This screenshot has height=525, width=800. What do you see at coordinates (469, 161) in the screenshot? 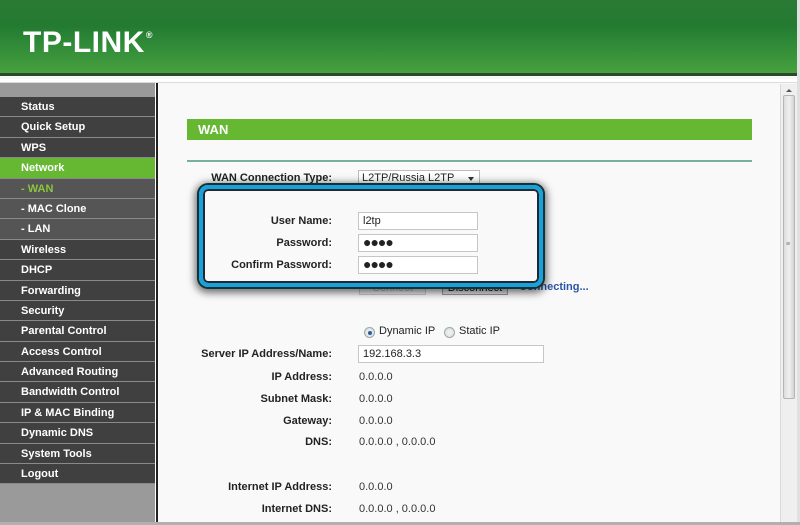
I see `section-divider` at bounding box center [469, 161].